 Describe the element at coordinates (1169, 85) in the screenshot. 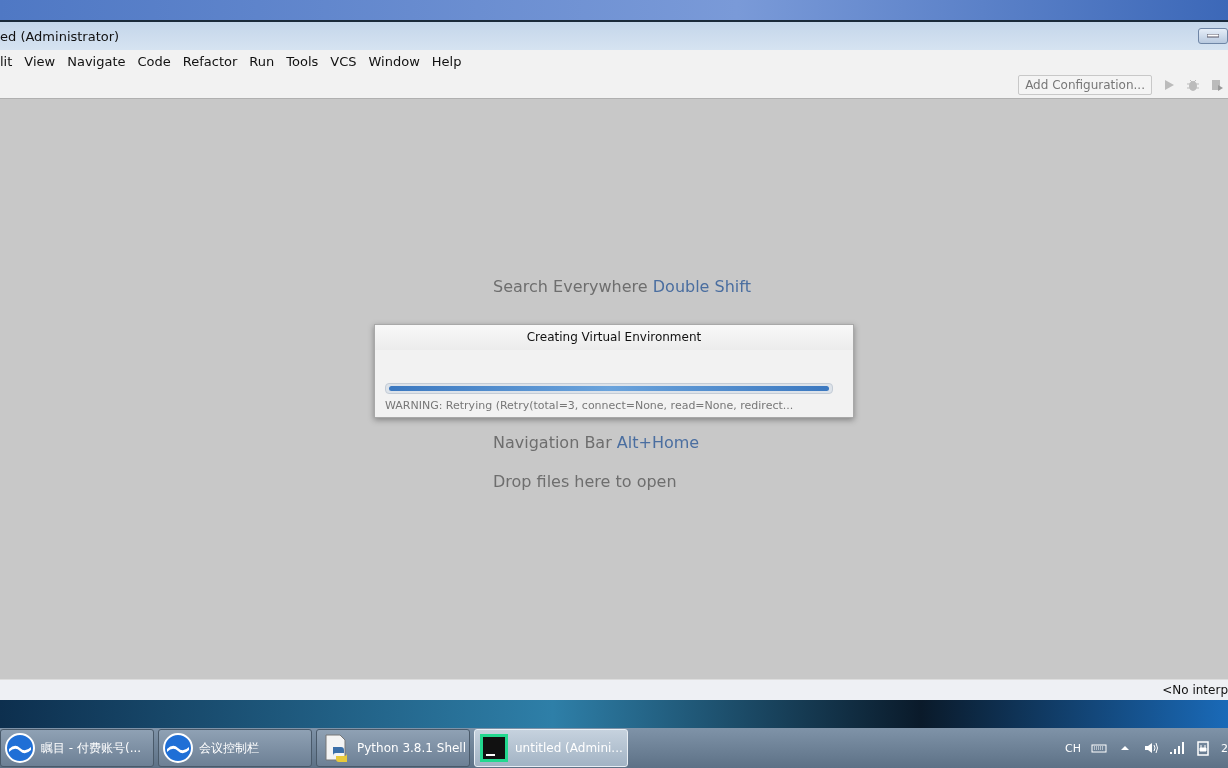

I see `run-icon` at that location.